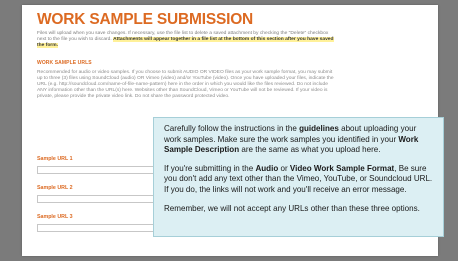  What do you see at coordinates (284, 168) in the screenshot?
I see `callout-text: or` at bounding box center [284, 168].